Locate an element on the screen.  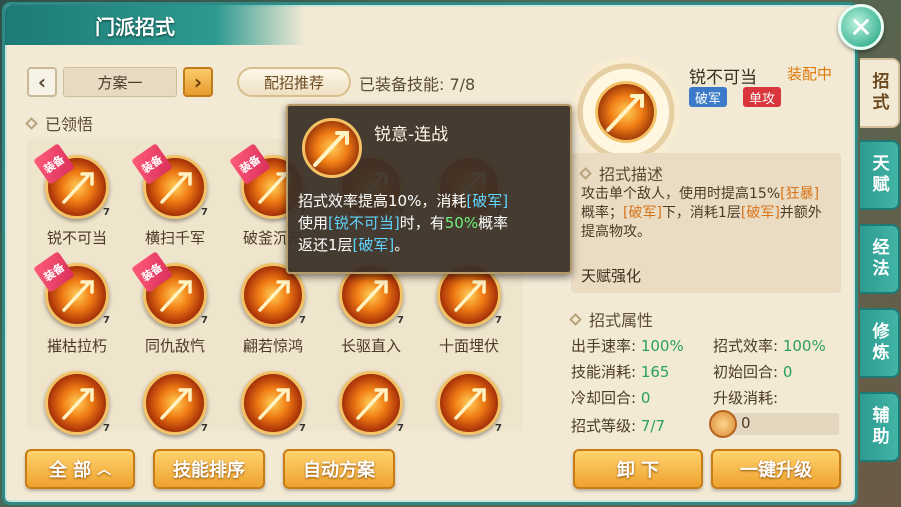
skill-slot: 装备 7 摧枯拉朽 is located at coordinates (77, 307).